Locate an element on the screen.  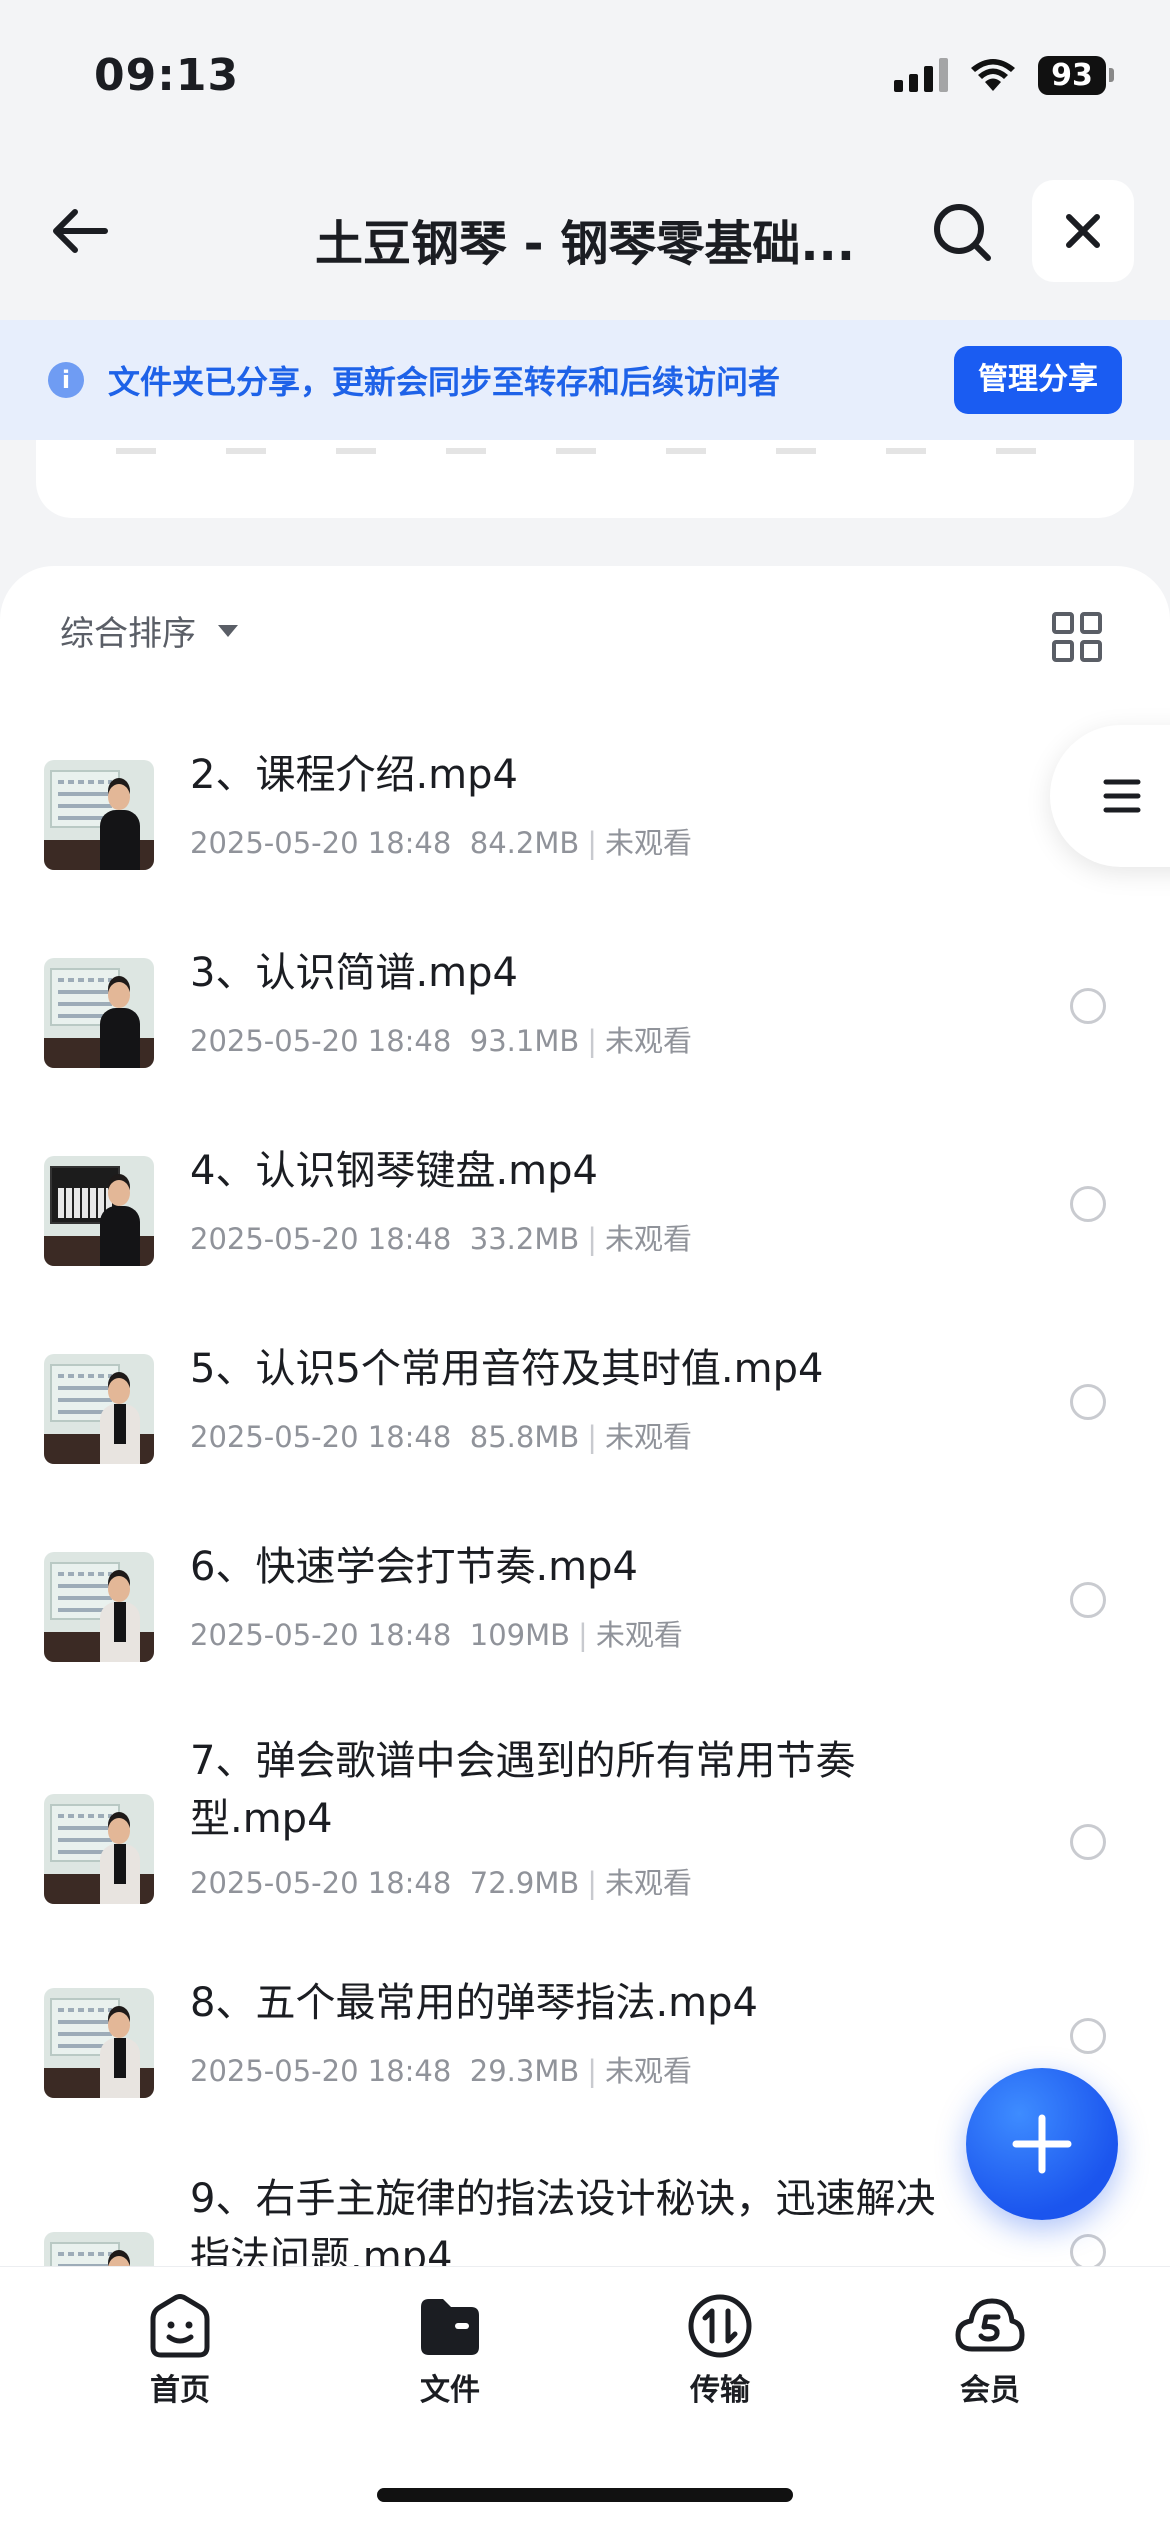
file-meta: 2025-05-20 18:48 85.8MB | 未观看 is located at coordinates (441, 1437).